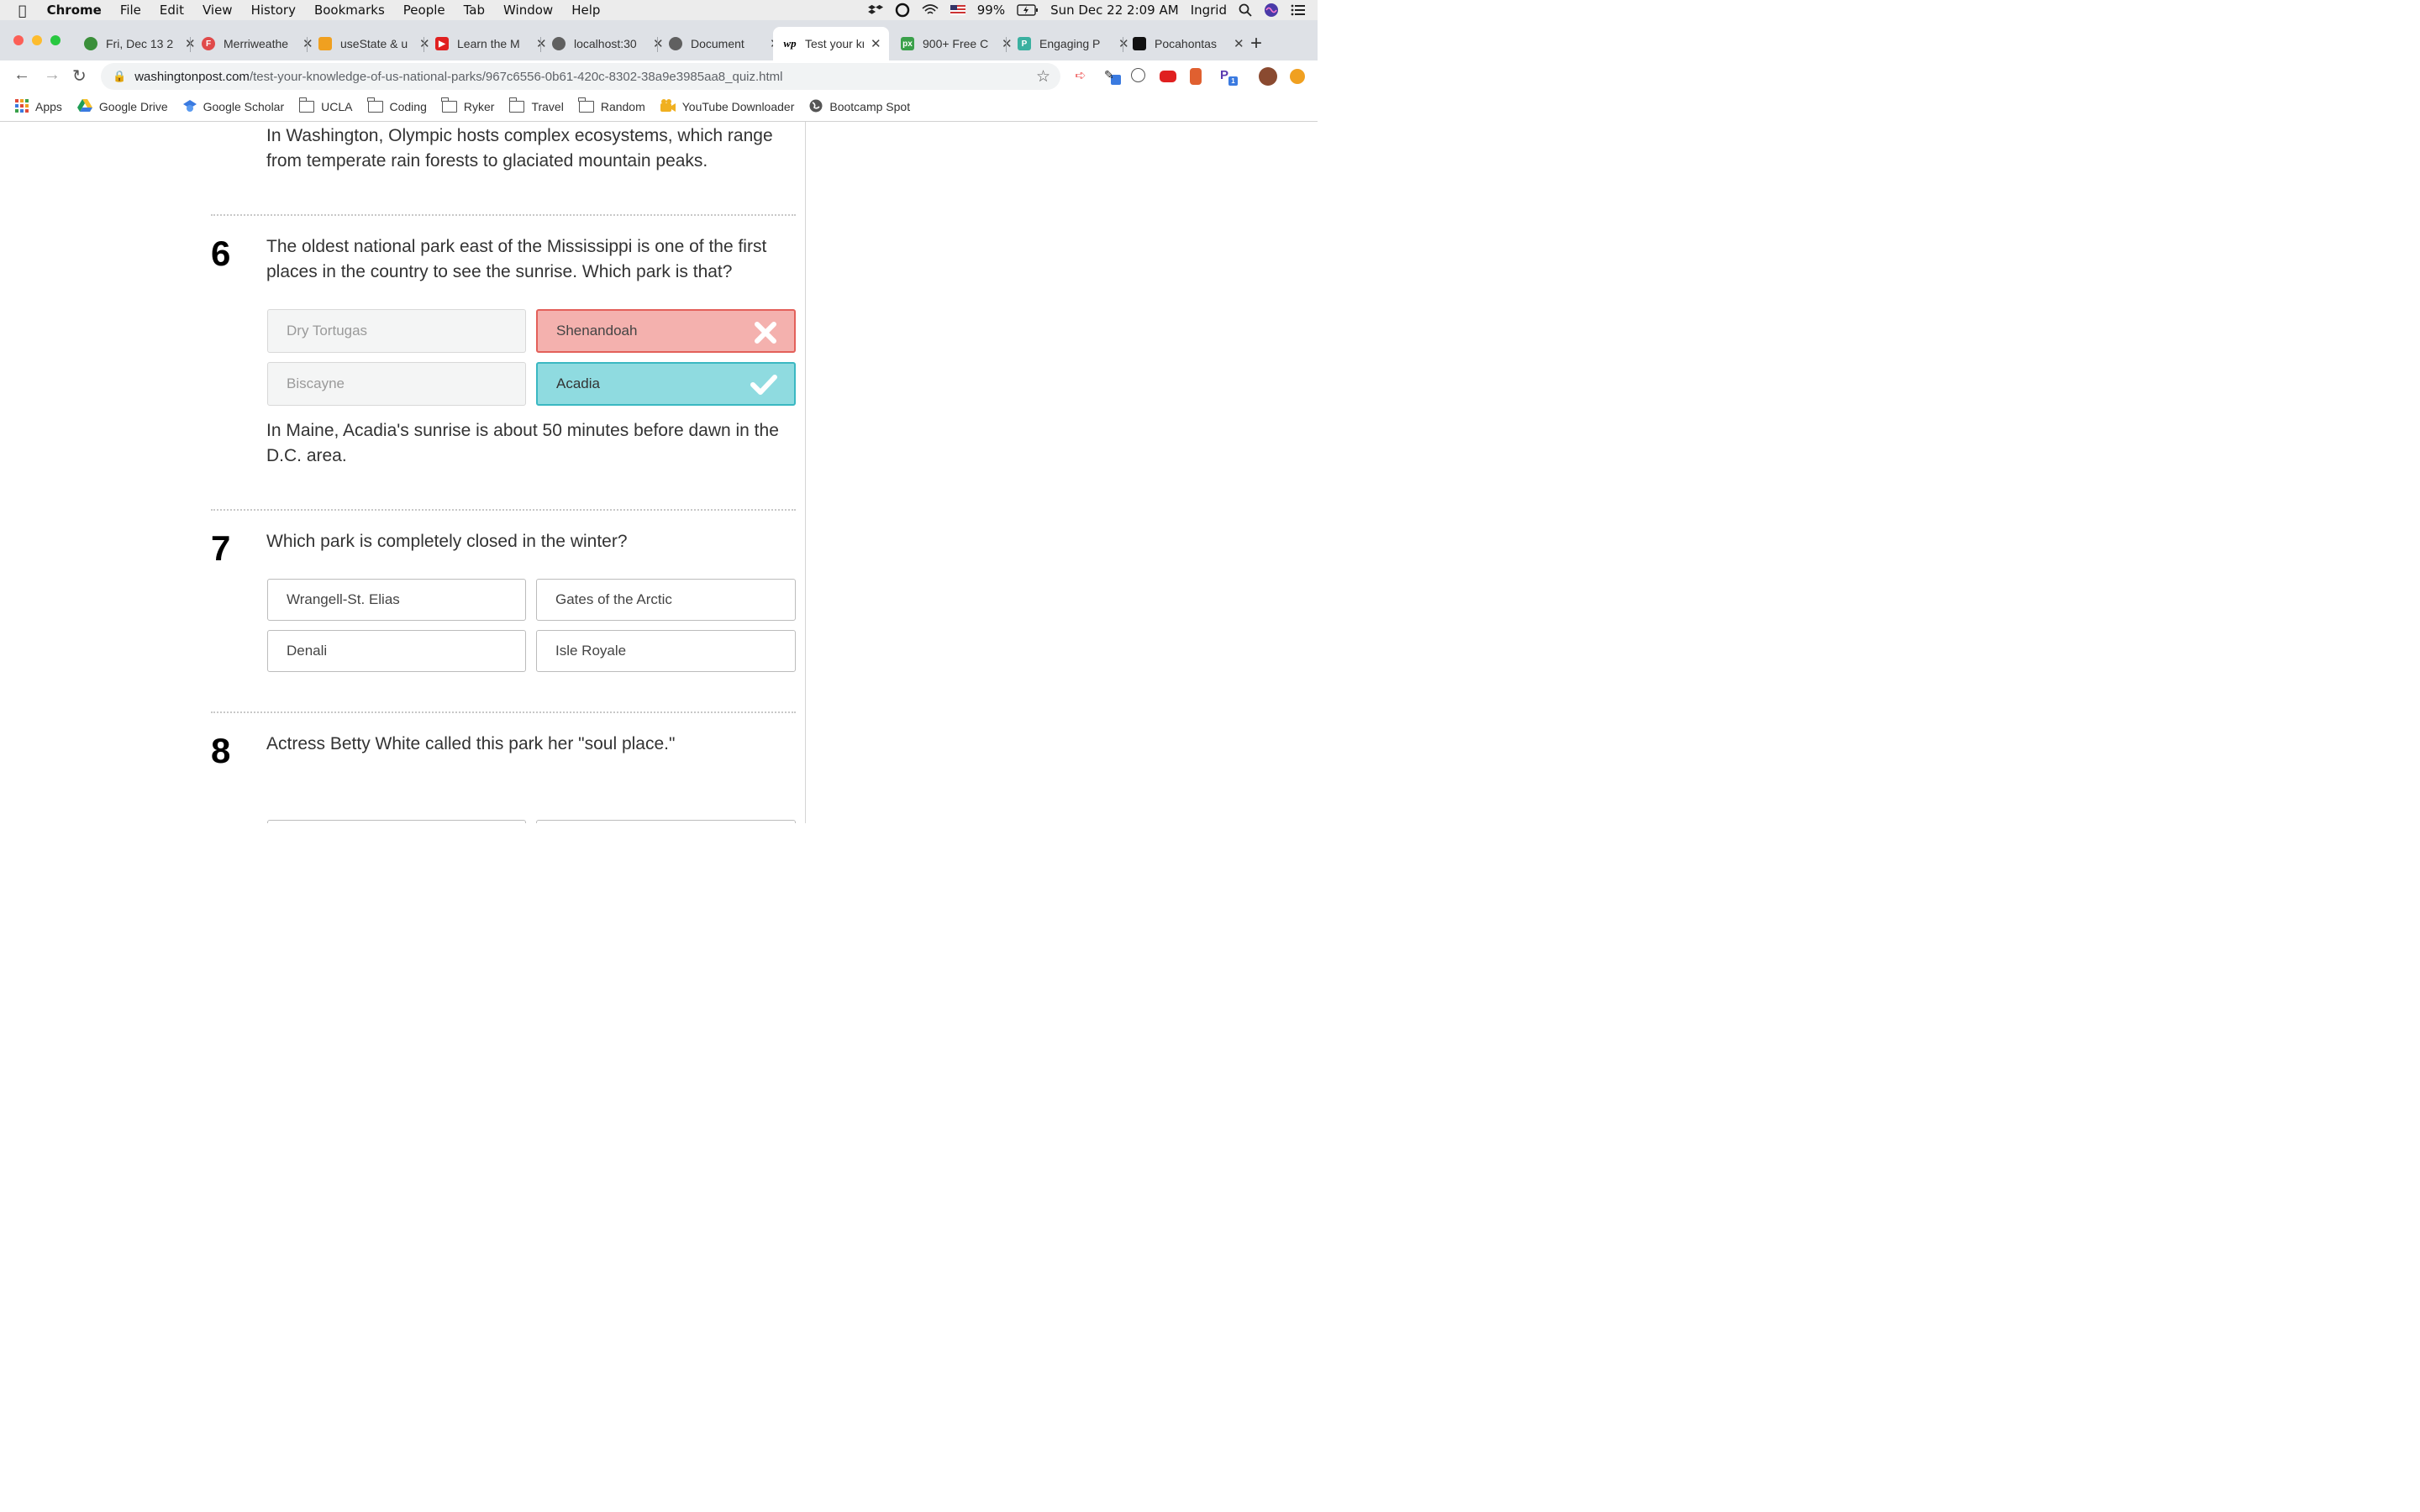 This screenshot has width=2420, height=1512. Describe the element at coordinates (612, 105) in the screenshot. I see `bookmark-folder-random: Random` at that location.